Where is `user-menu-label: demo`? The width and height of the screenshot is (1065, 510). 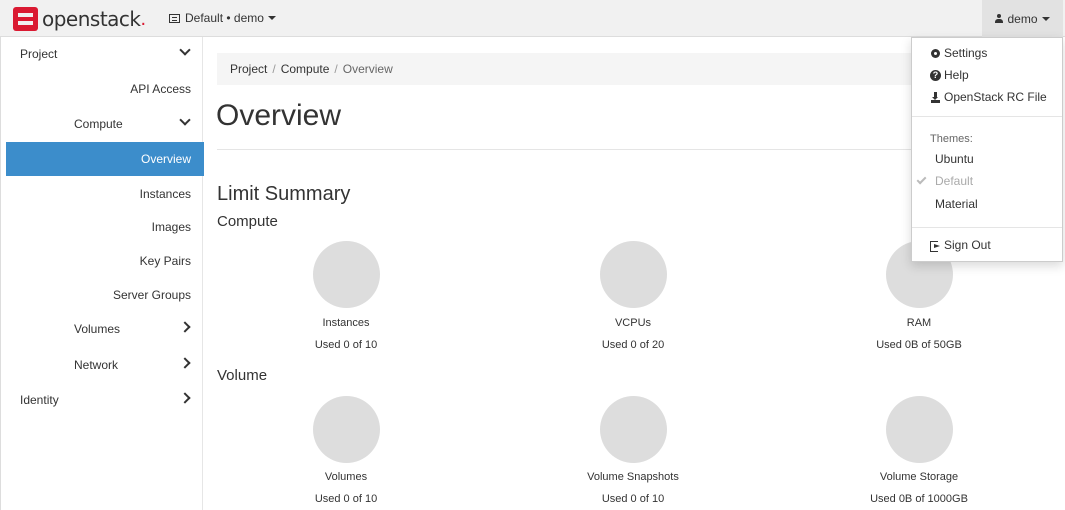 user-menu-label: demo is located at coordinates (1022, 18).